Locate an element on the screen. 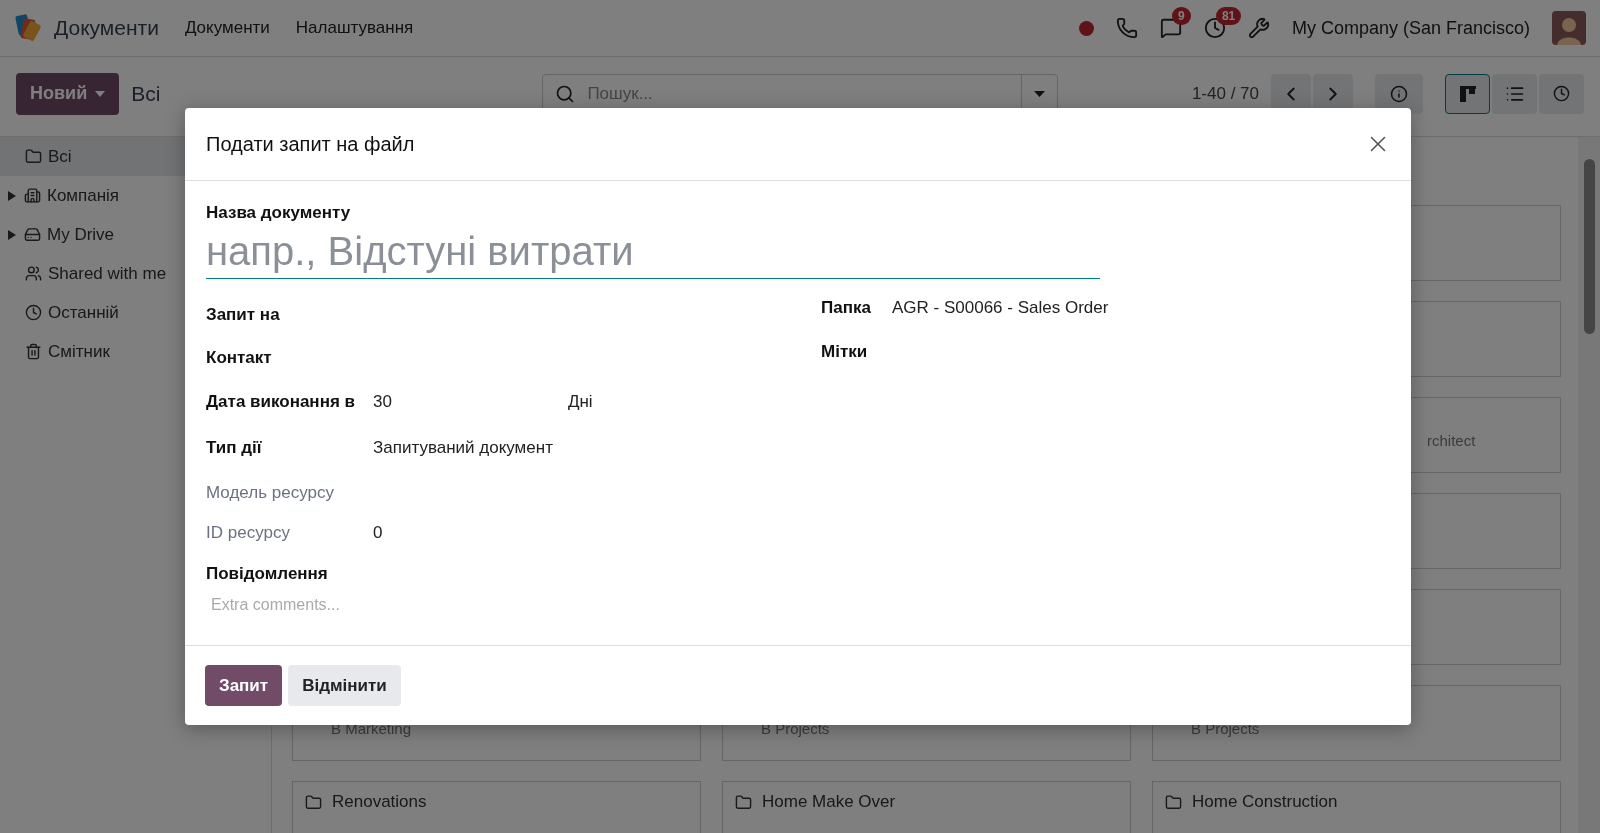 Image resolution: width=1600 pixels, height=833 pixels. users-icon is located at coordinates (33, 273).